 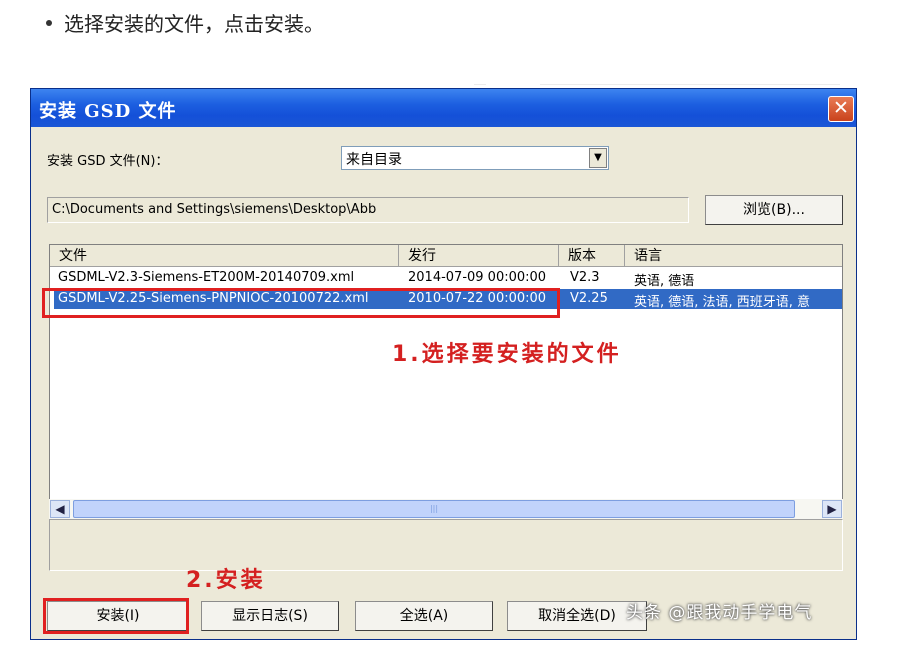 I want to click on source-label: 安装 GSD 文件(N)：, so click(x=108, y=161).